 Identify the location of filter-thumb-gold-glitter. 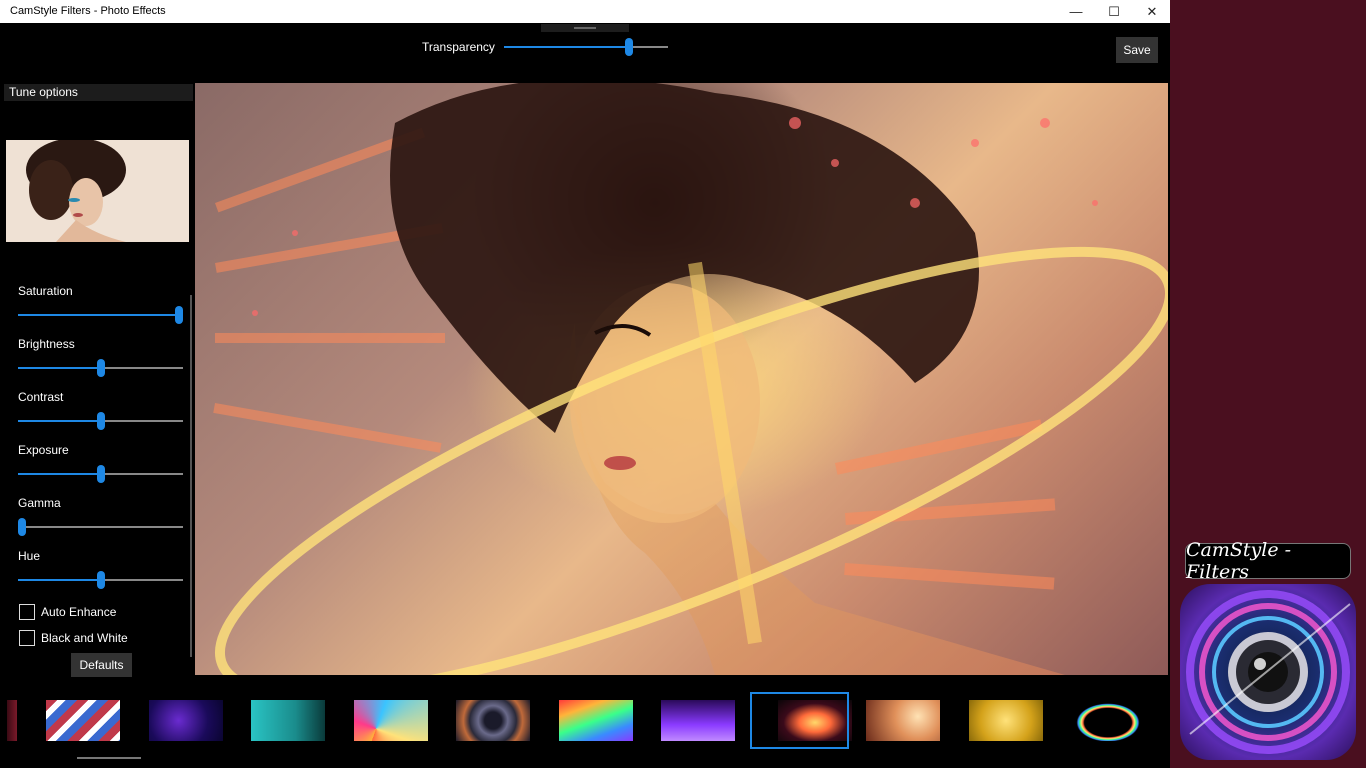
(1005, 720).